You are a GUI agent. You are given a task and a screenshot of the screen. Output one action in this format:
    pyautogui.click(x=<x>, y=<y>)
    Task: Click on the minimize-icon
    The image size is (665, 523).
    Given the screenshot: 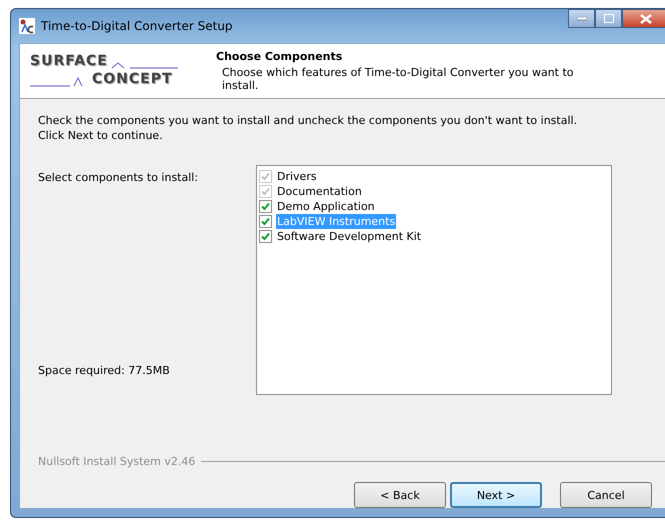 What is the action you would take?
    pyautogui.click(x=581, y=18)
    